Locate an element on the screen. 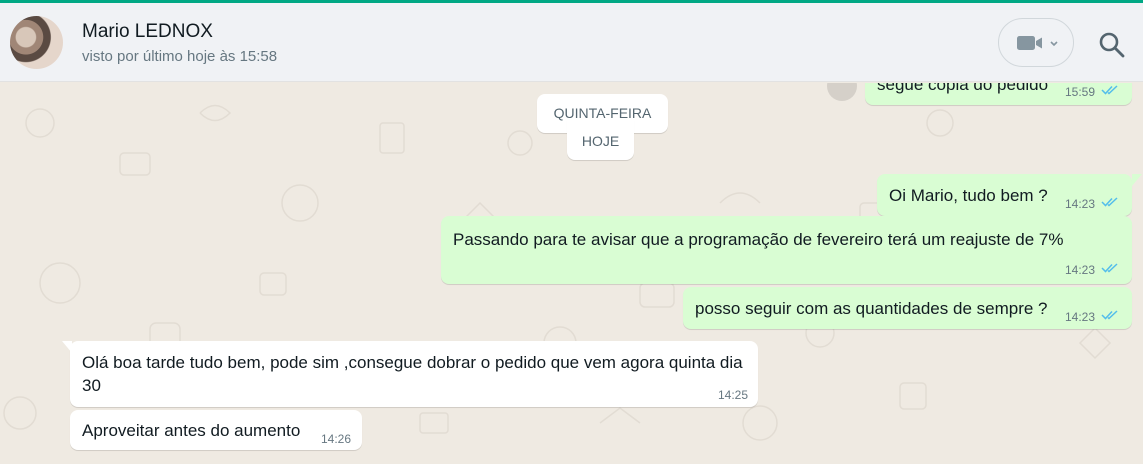 The height and width of the screenshot is (464, 1143). message-text: Oi Mario, tudo bem ? is located at coordinates (968, 195).